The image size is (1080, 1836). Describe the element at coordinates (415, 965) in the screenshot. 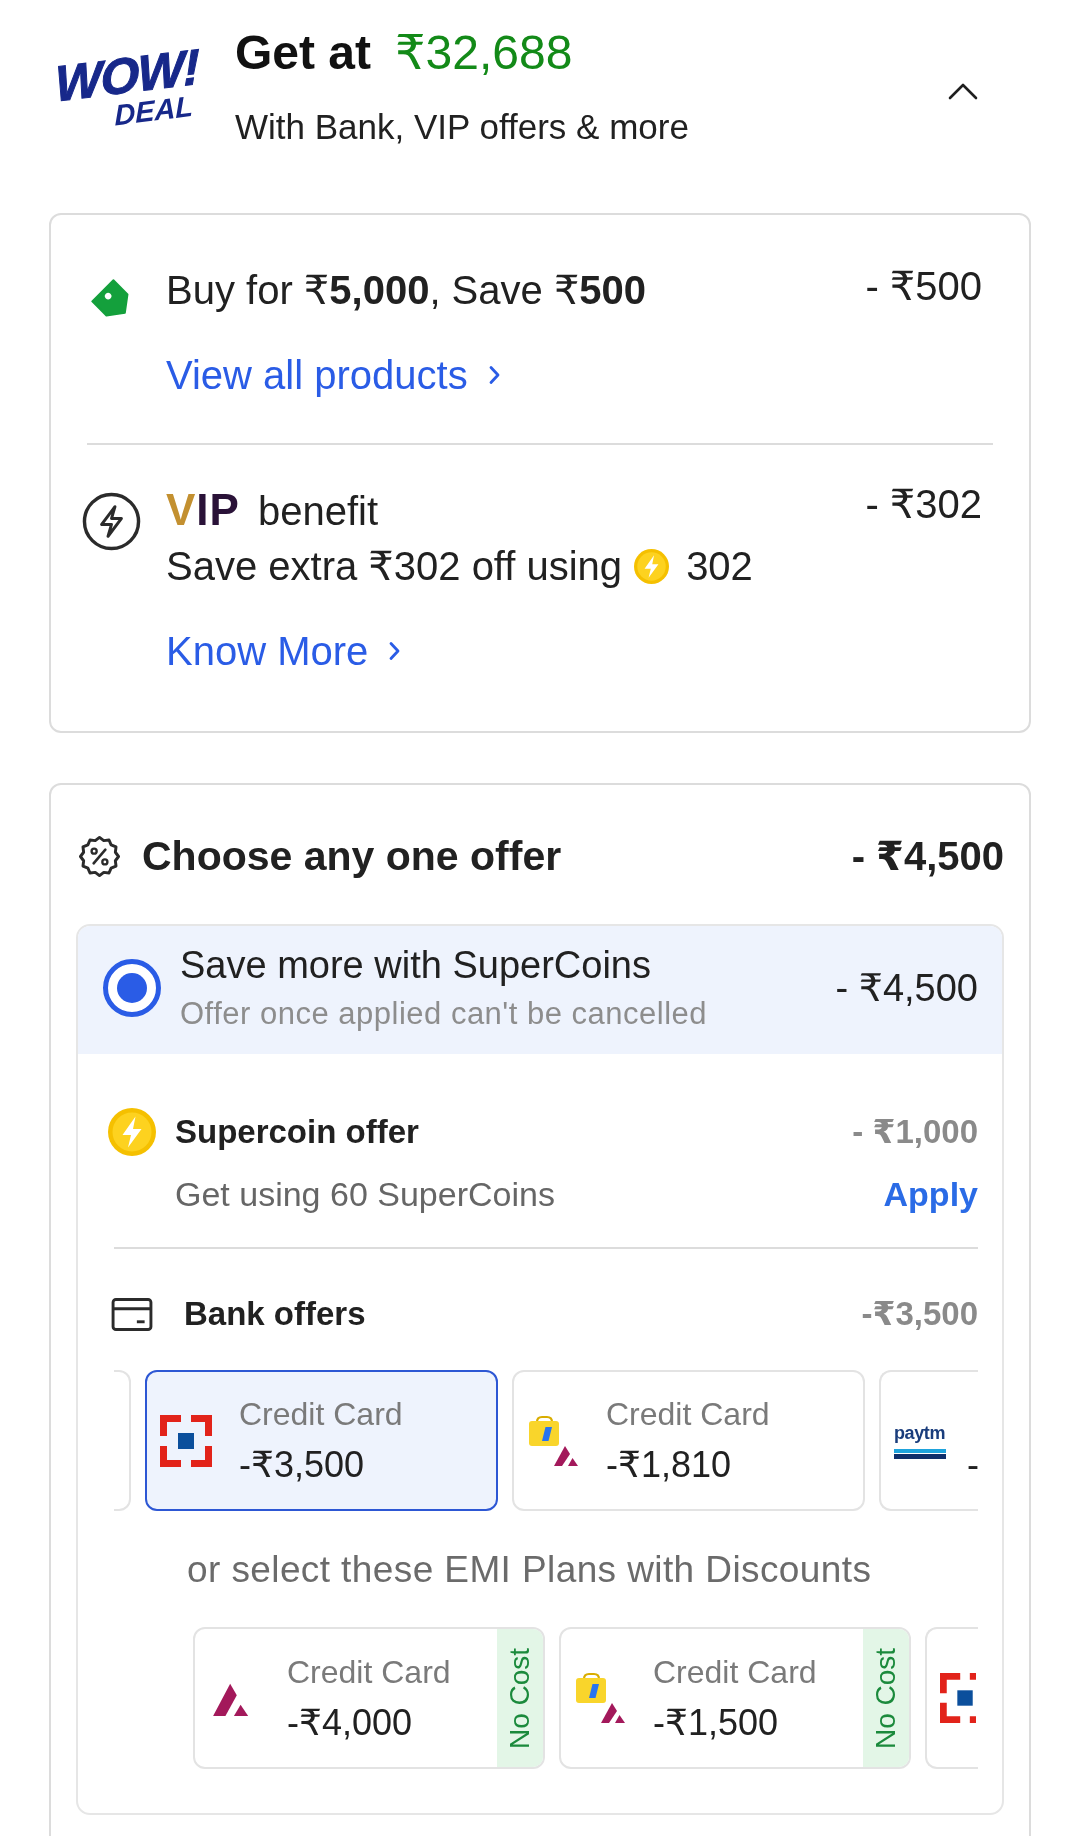

I see `option-title: Save more with SuperCoins` at that location.